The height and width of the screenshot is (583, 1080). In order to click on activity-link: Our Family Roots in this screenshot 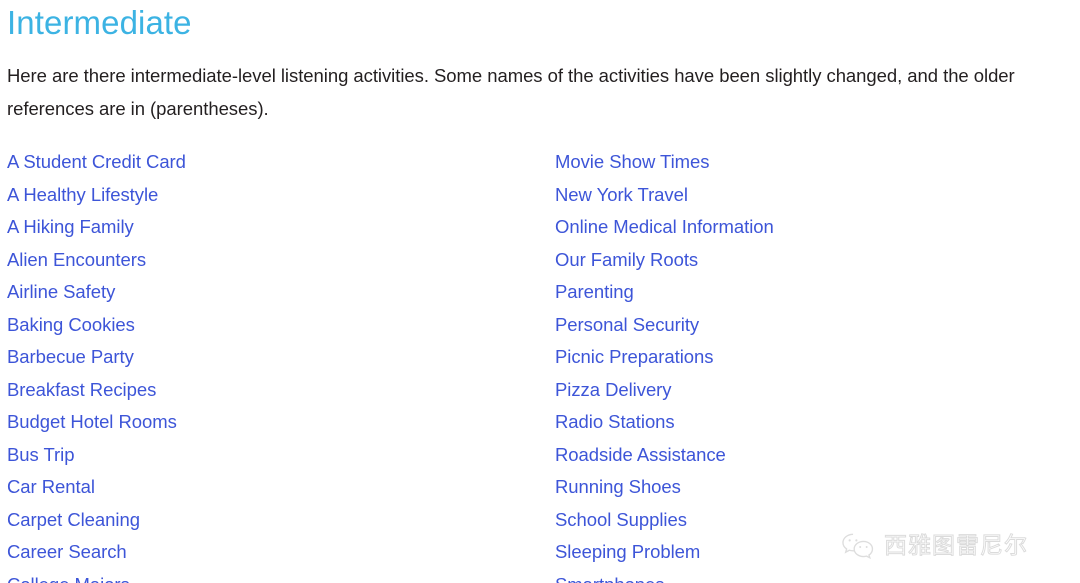, I will do `click(626, 259)`.